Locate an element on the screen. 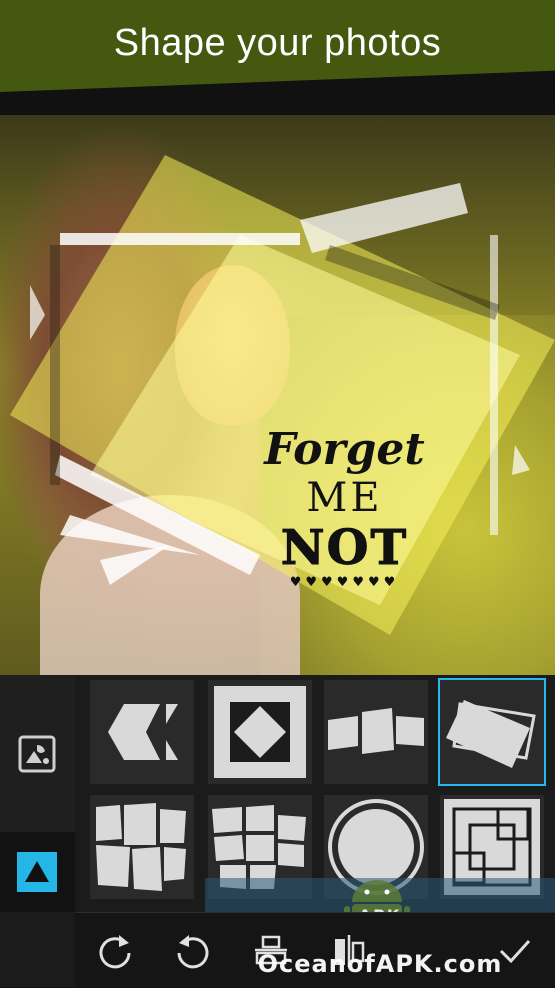  diamond-square-icon is located at coordinates (260, 732).